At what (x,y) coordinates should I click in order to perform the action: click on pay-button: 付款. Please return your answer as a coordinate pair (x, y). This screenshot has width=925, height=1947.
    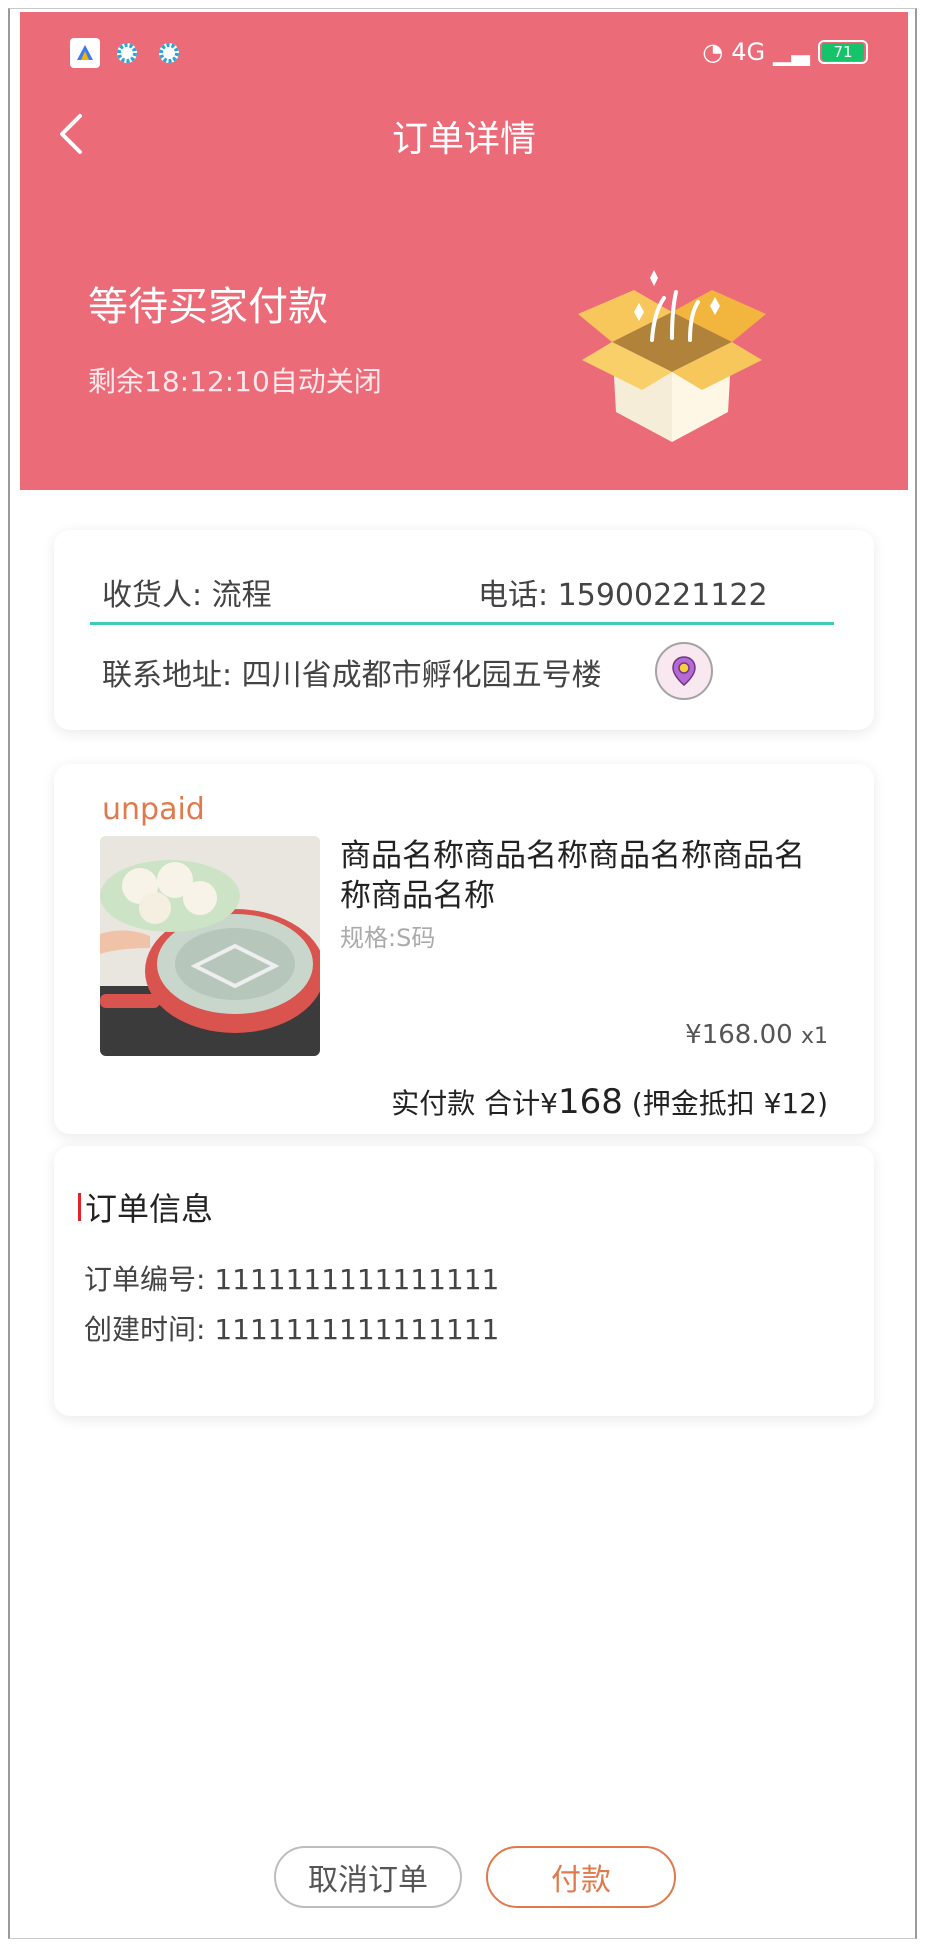
    Looking at the image, I should click on (581, 1877).